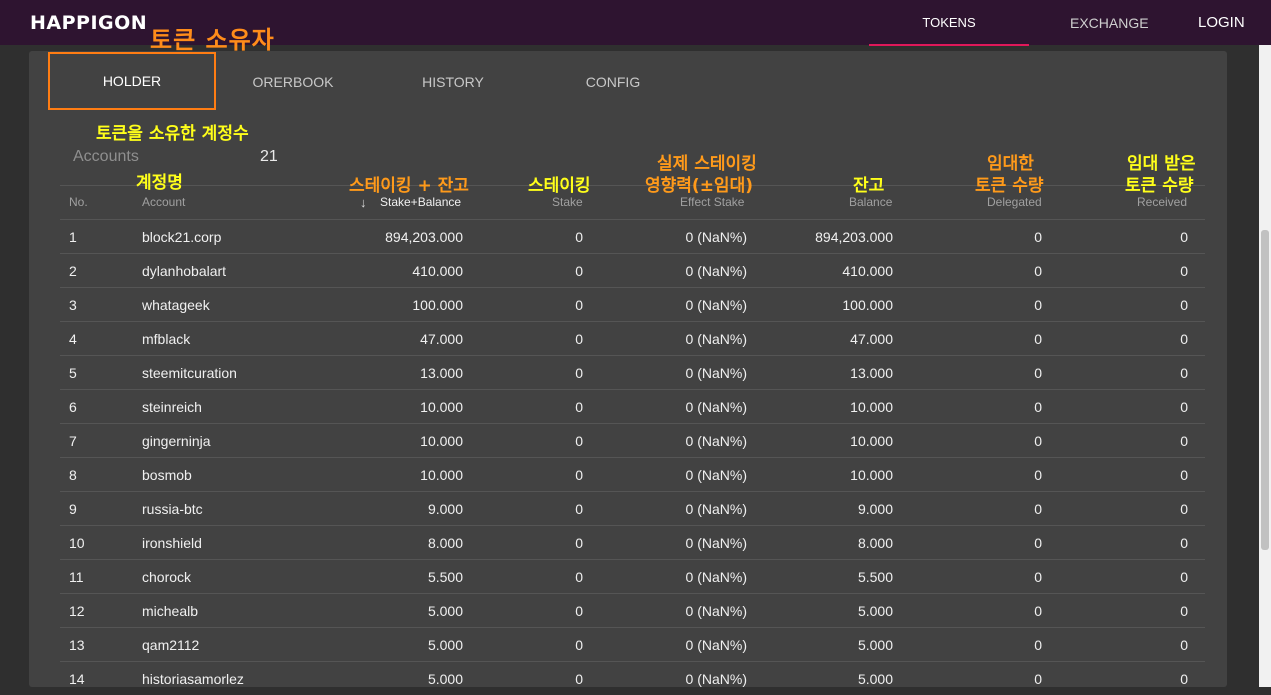 The width and height of the screenshot is (1271, 695). Describe the element at coordinates (269, 156) in the screenshot. I see `accounts-count: 21` at that location.